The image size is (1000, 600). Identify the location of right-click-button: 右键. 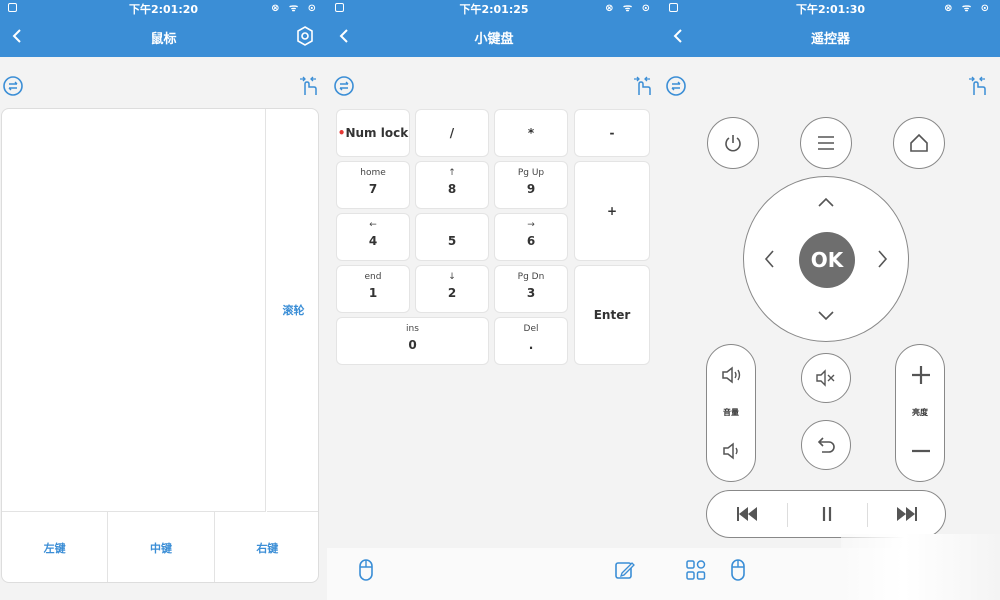
(266, 547).